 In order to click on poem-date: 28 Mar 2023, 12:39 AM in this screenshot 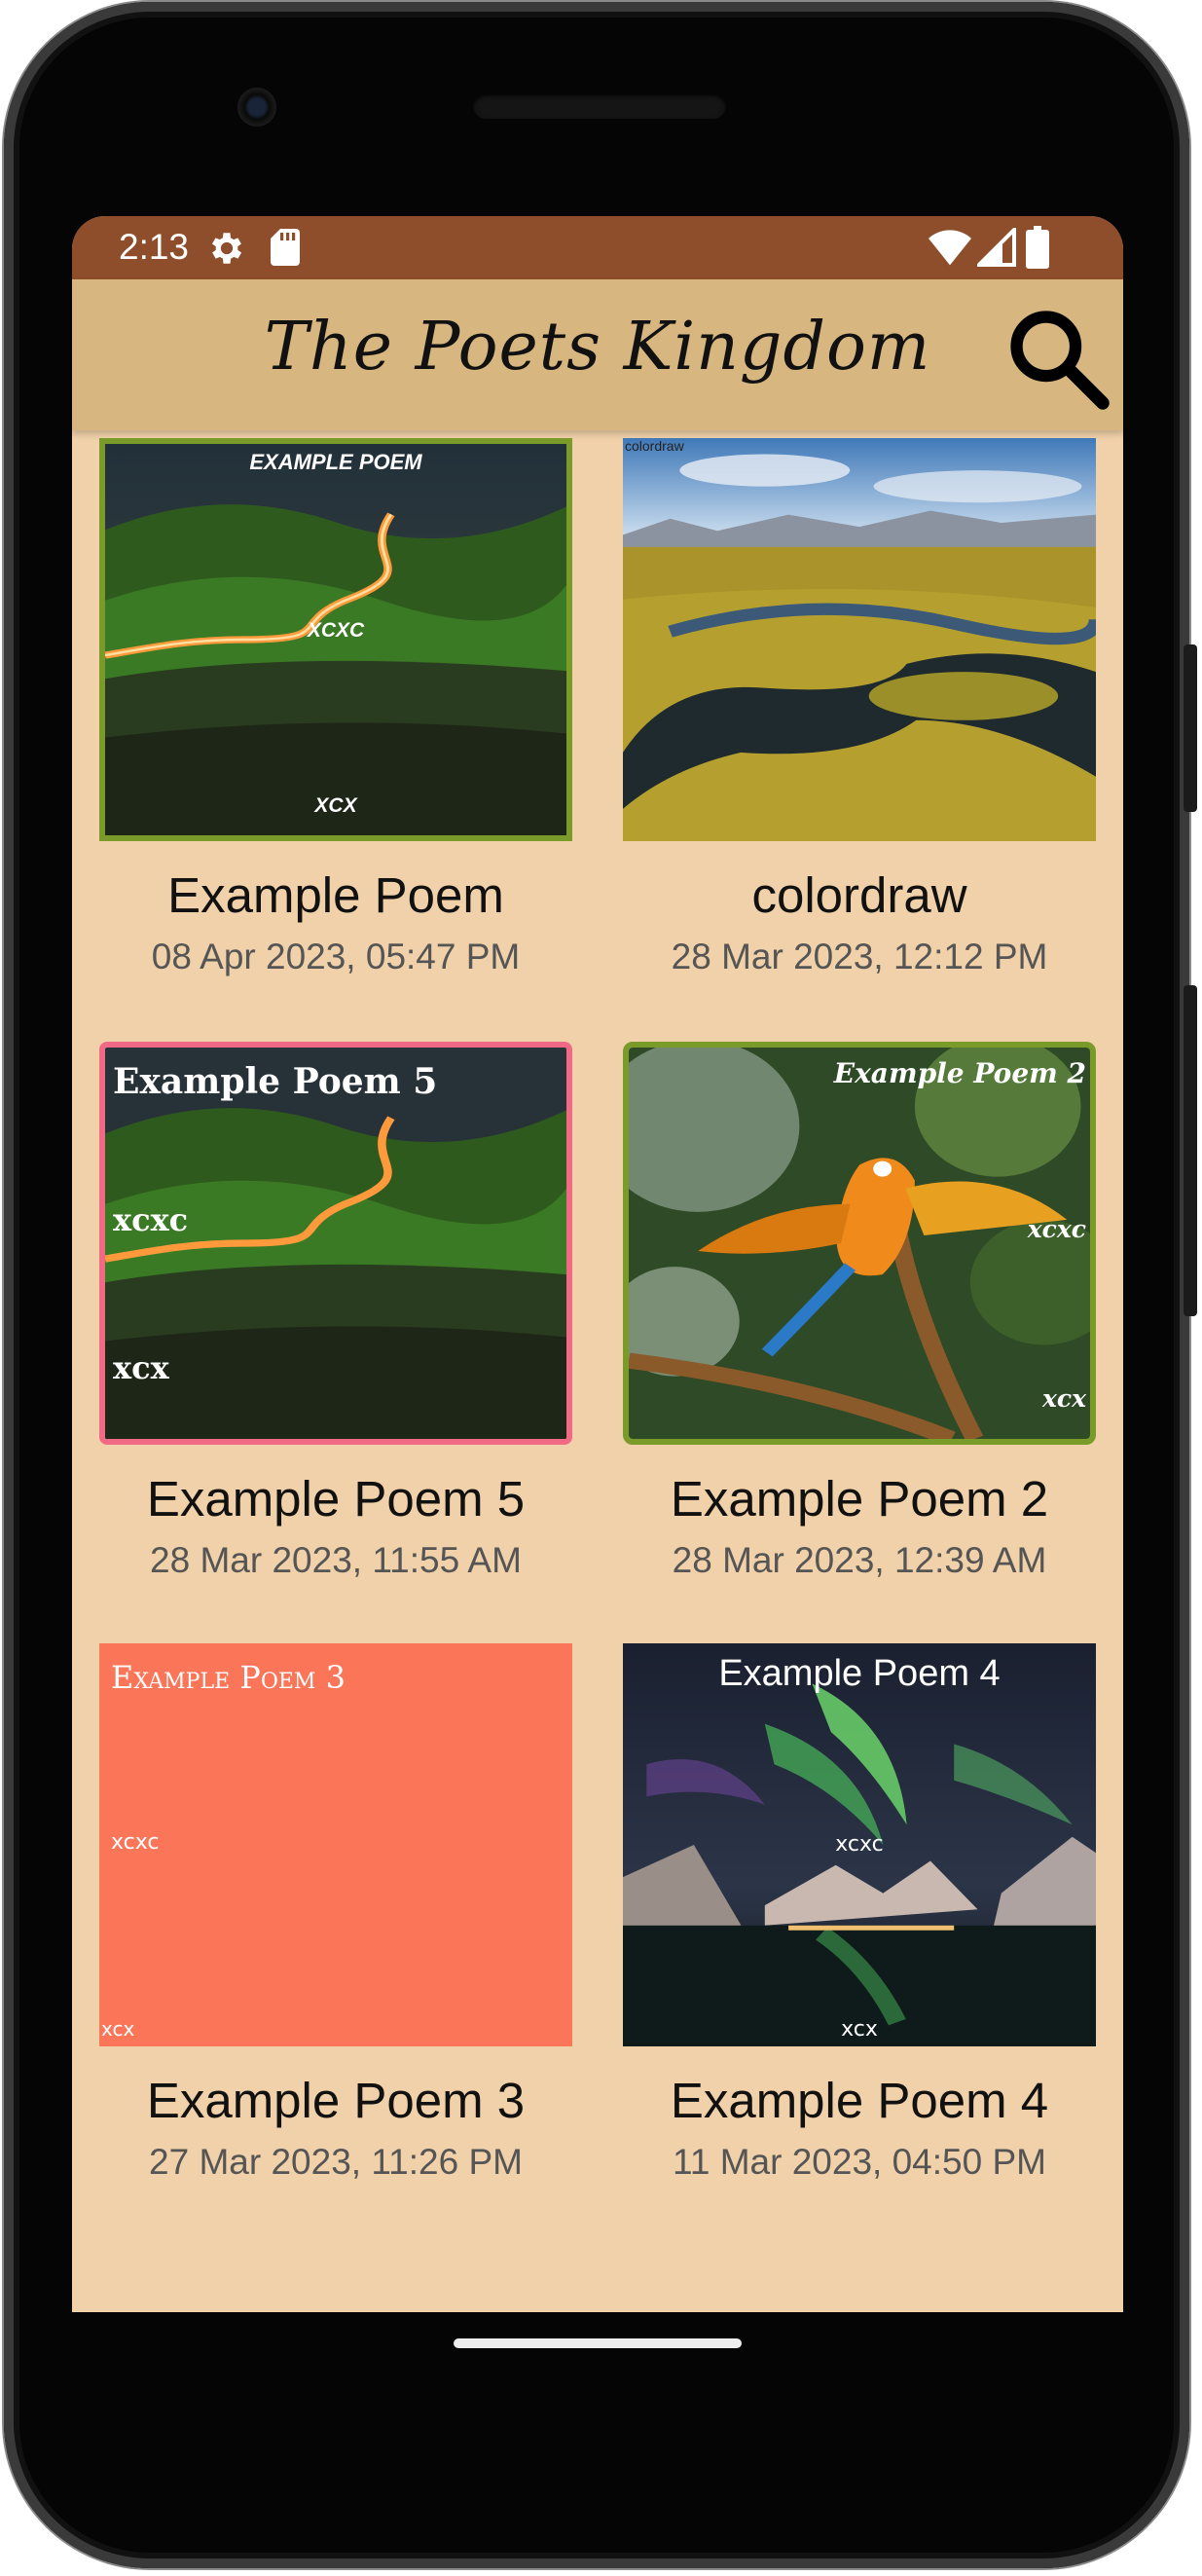, I will do `click(859, 1560)`.